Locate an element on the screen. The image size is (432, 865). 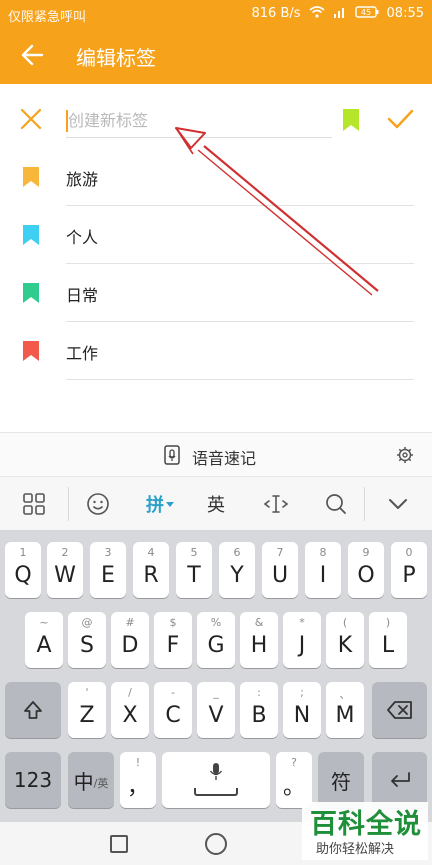
key-n: ; N is located at coordinates (302, 710).